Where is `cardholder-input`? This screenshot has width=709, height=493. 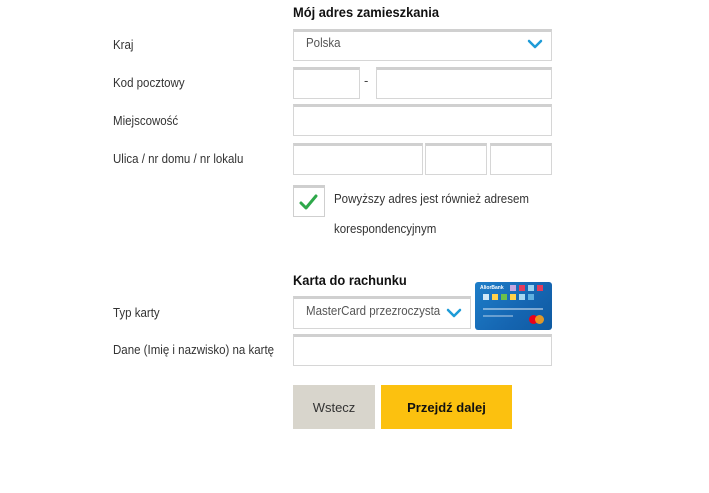 cardholder-input is located at coordinates (422, 350).